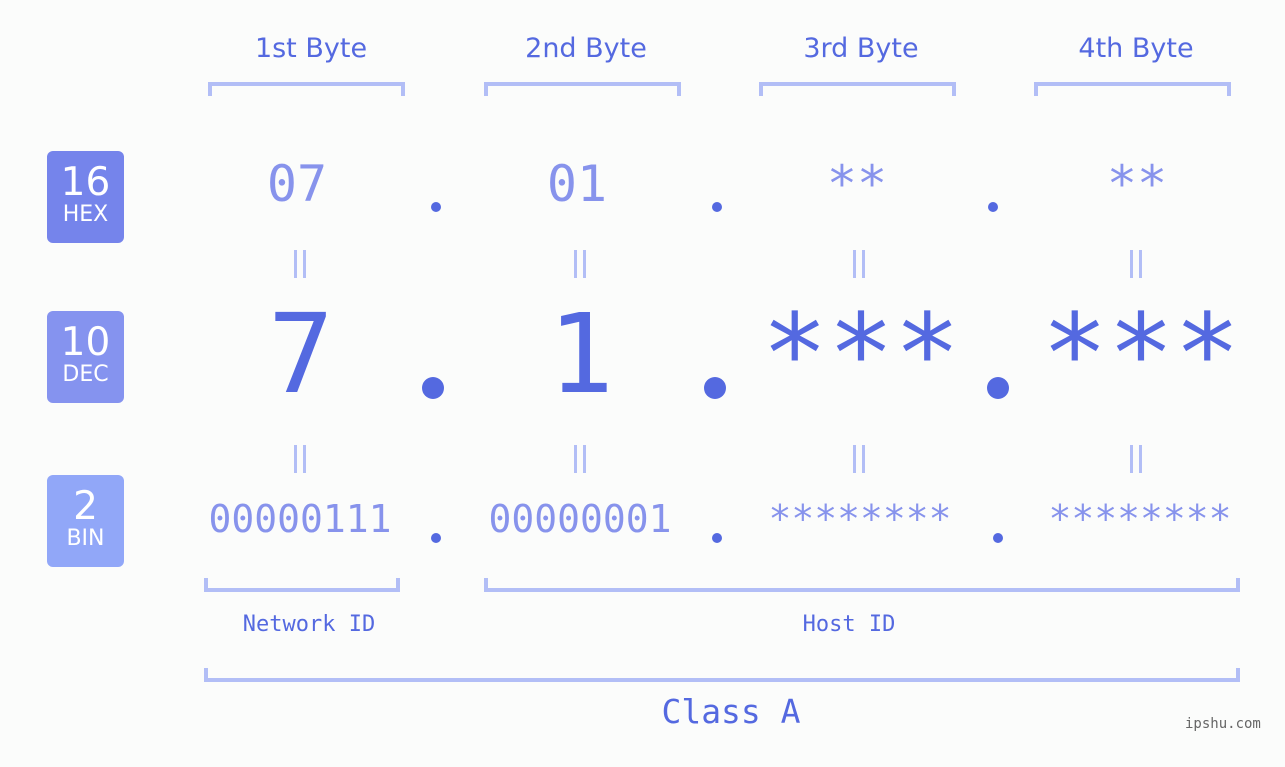  Describe the element at coordinates (301, 354) in the screenshot. I see `dec-byte-1: 7` at that location.